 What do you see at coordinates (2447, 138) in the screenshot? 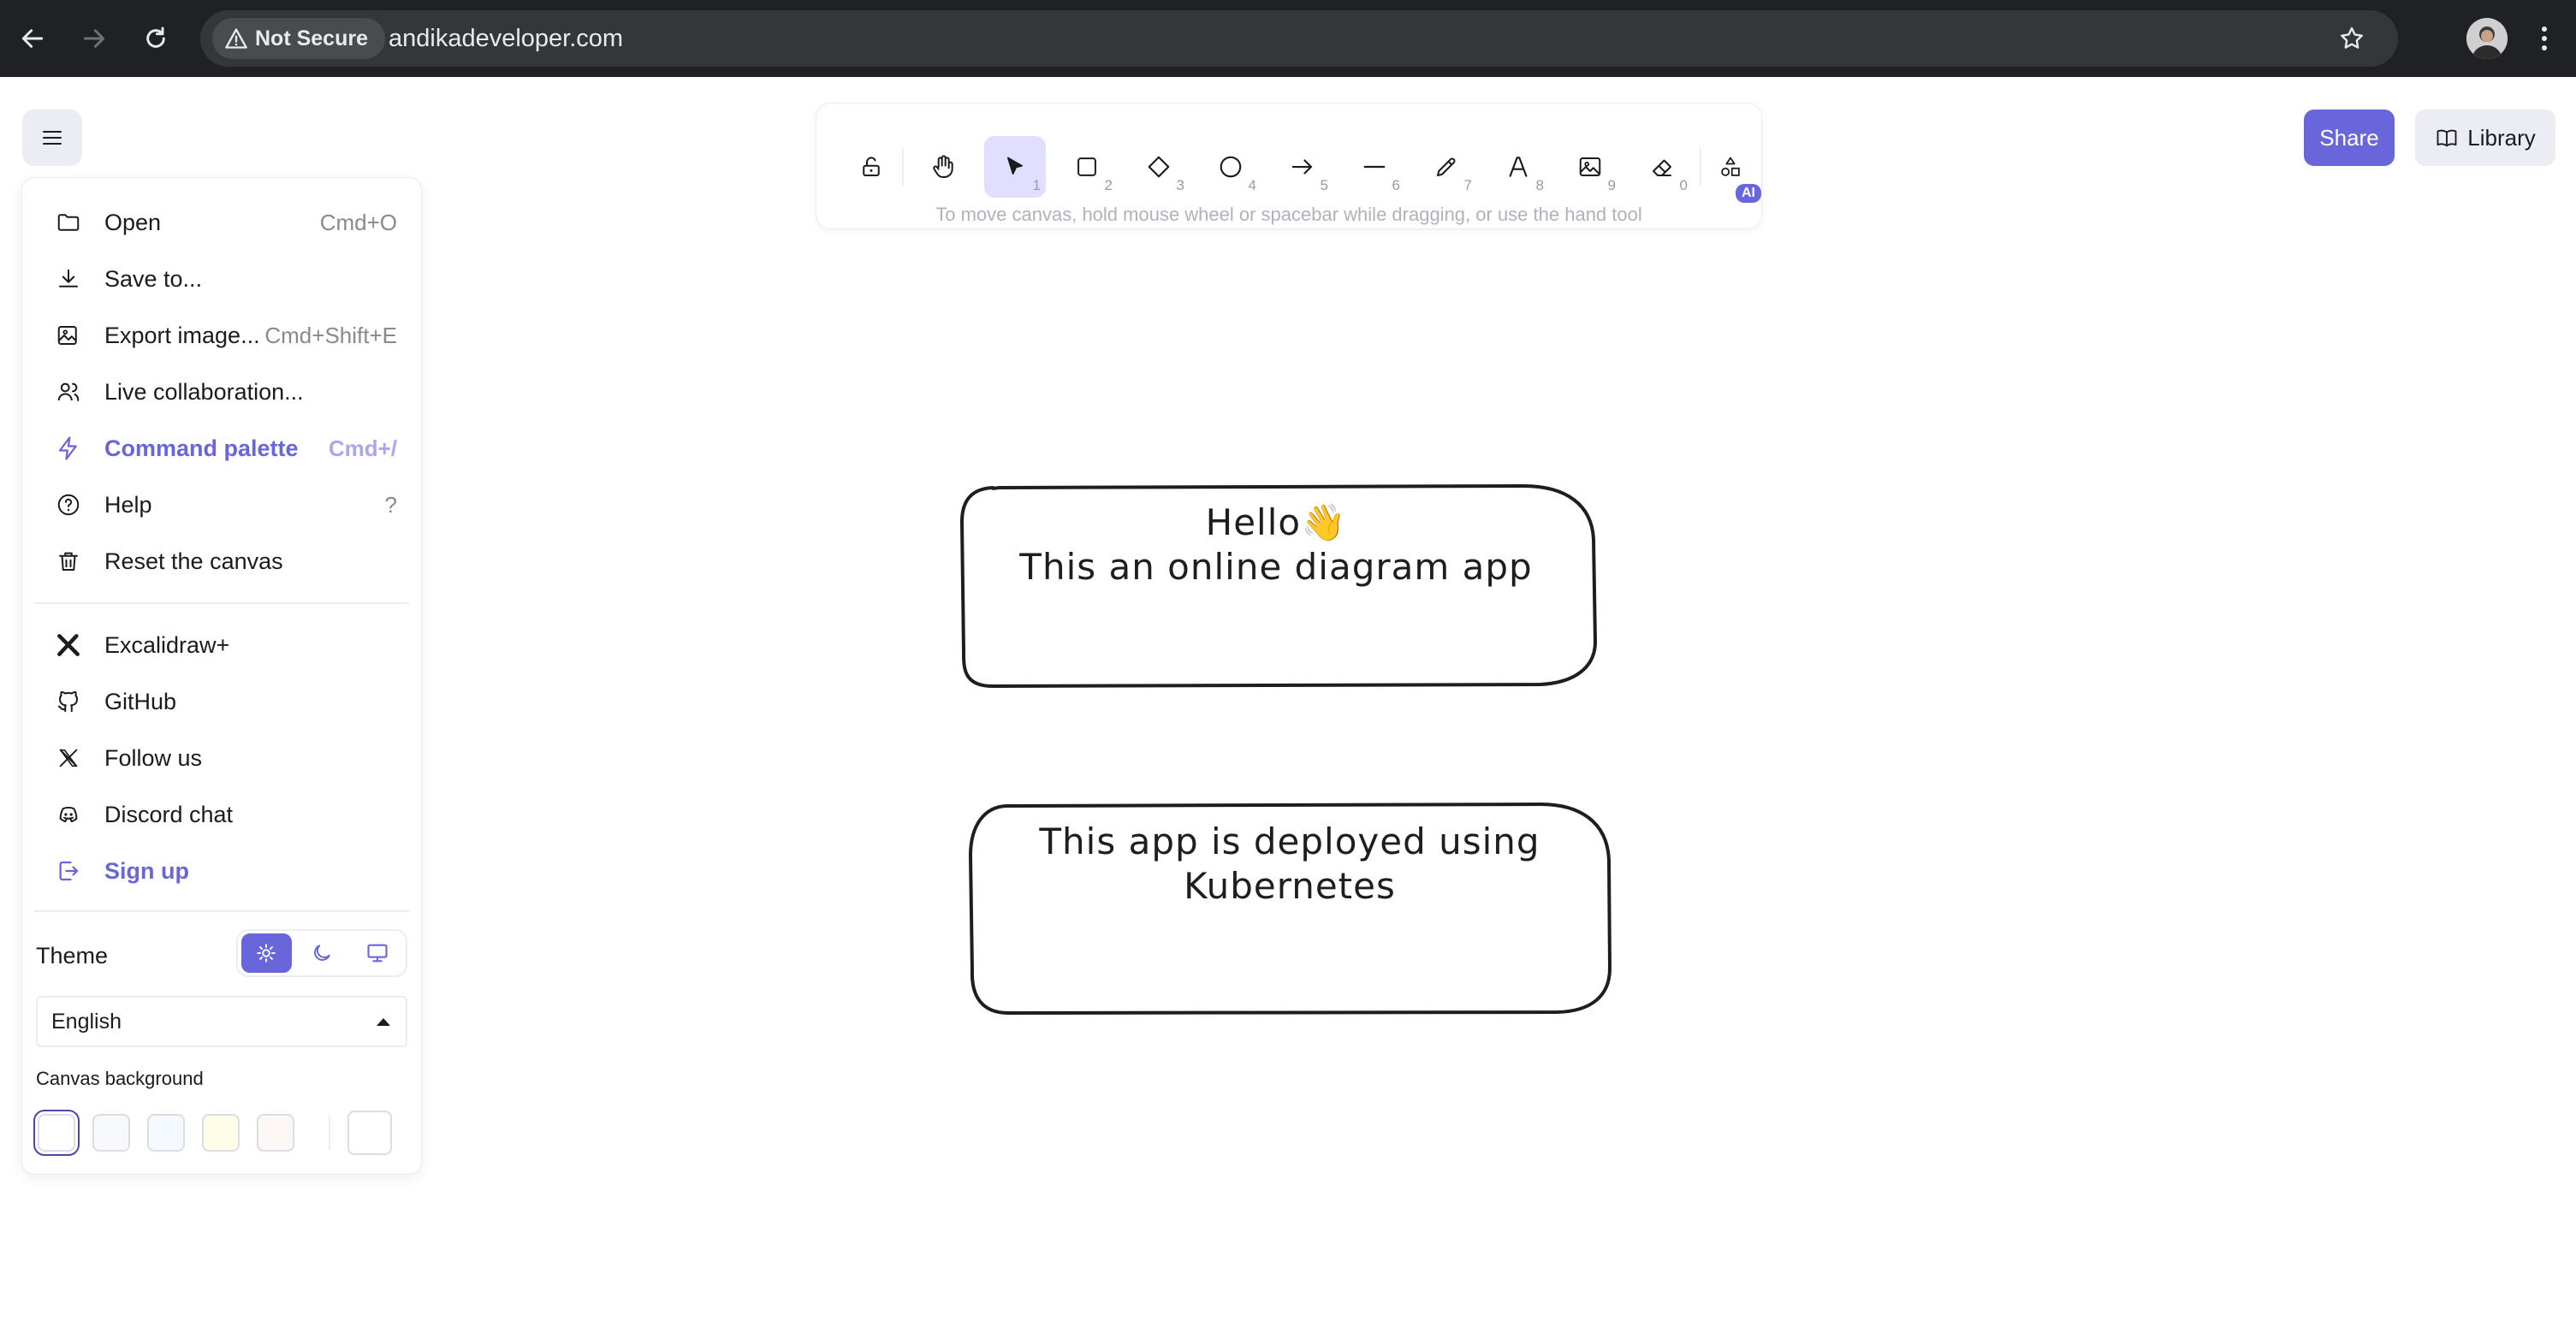
I see `book-icon` at bounding box center [2447, 138].